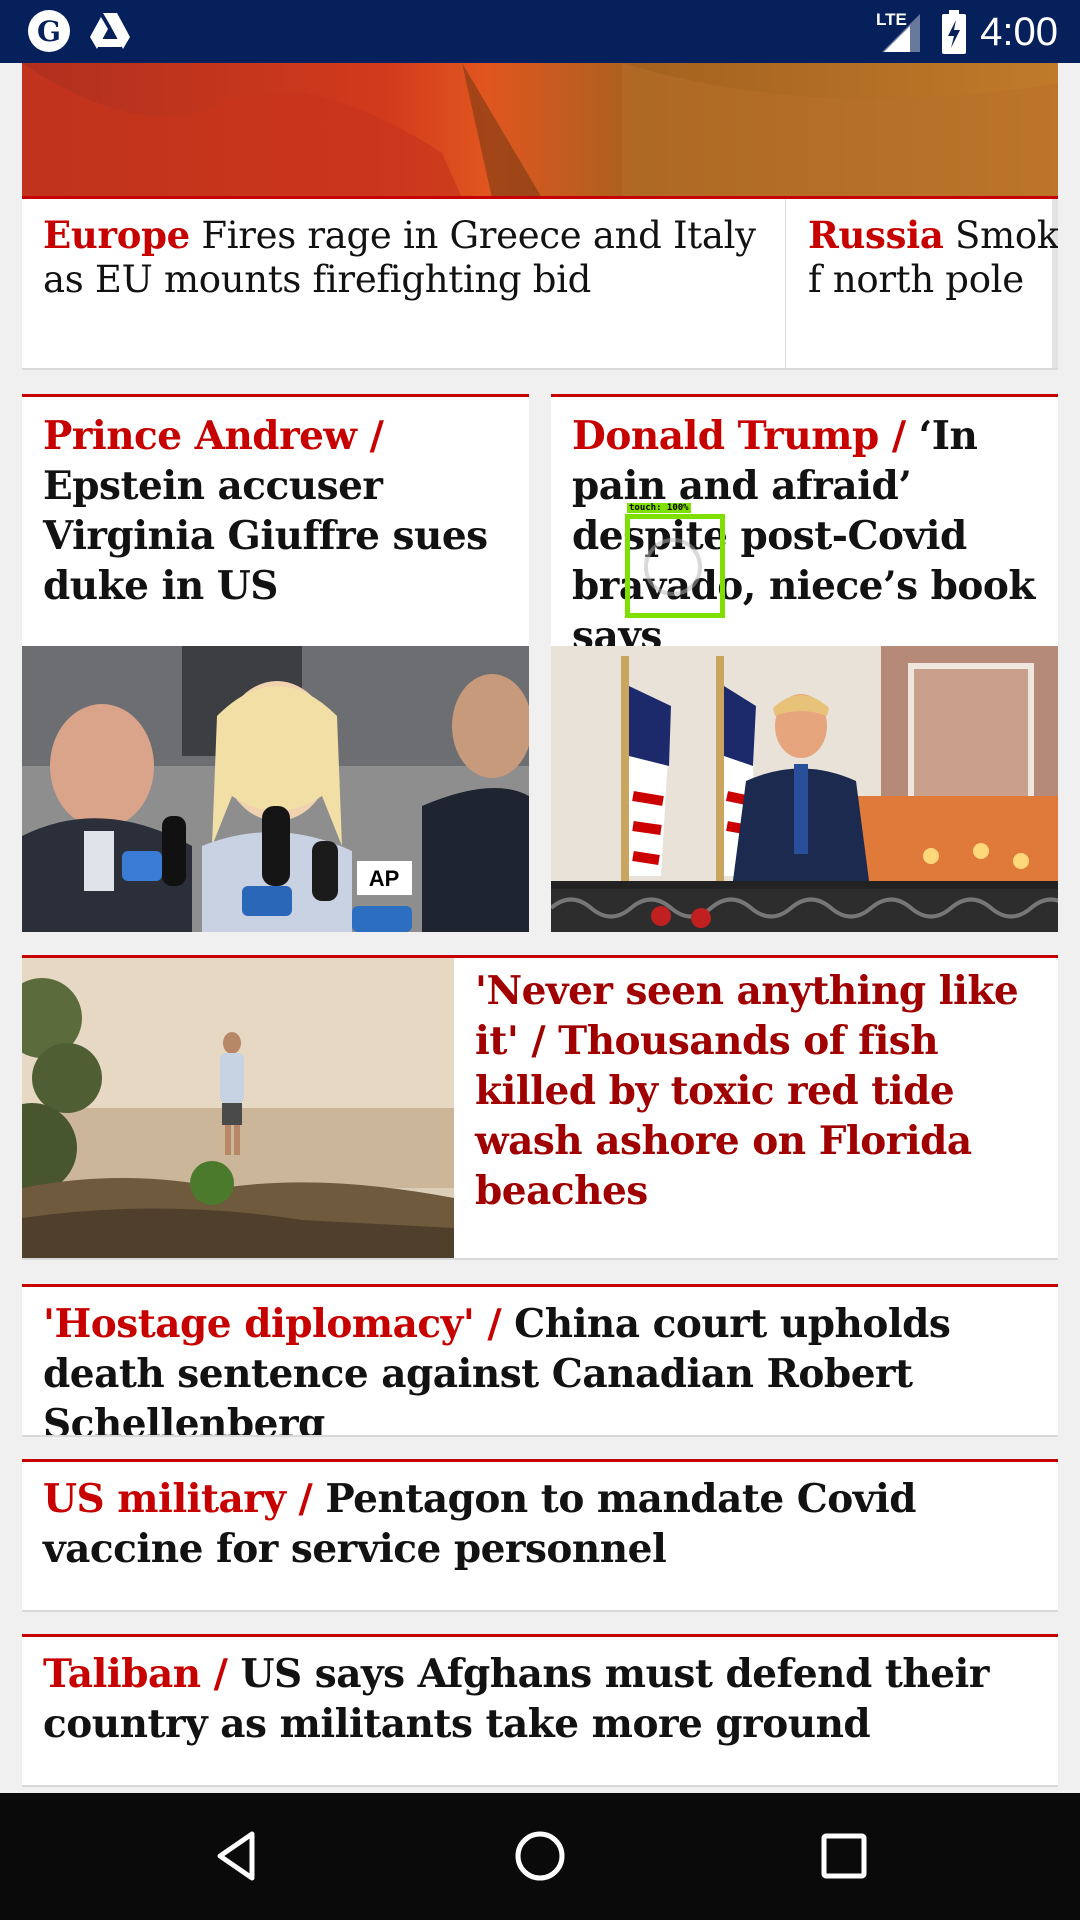 The image size is (1080, 1920). What do you see at coordinates (213, 436) in the screenshot?
I see `kicker-prince-andrew: Prince Andrew /` at bounding box center [213, 436].